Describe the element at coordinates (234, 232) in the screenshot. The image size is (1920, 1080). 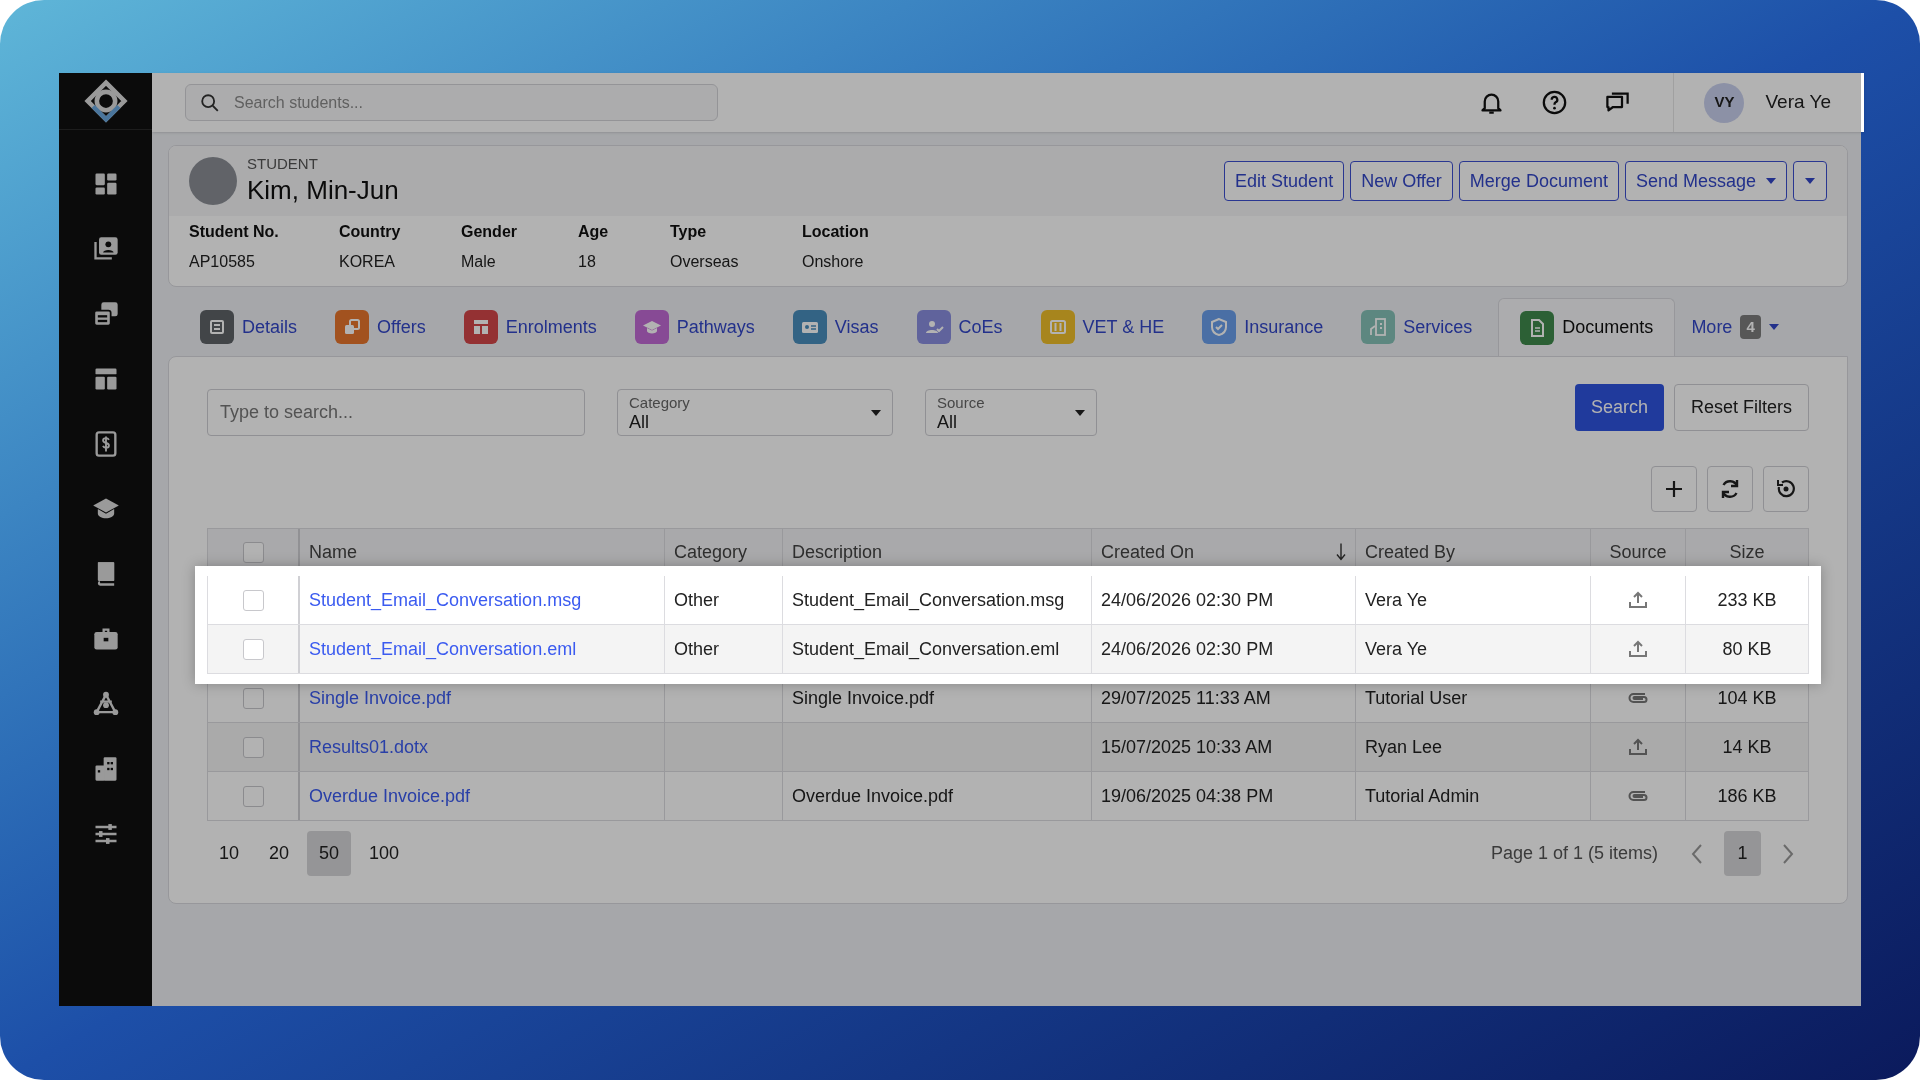
I see `field-label: Student No.` at that location.